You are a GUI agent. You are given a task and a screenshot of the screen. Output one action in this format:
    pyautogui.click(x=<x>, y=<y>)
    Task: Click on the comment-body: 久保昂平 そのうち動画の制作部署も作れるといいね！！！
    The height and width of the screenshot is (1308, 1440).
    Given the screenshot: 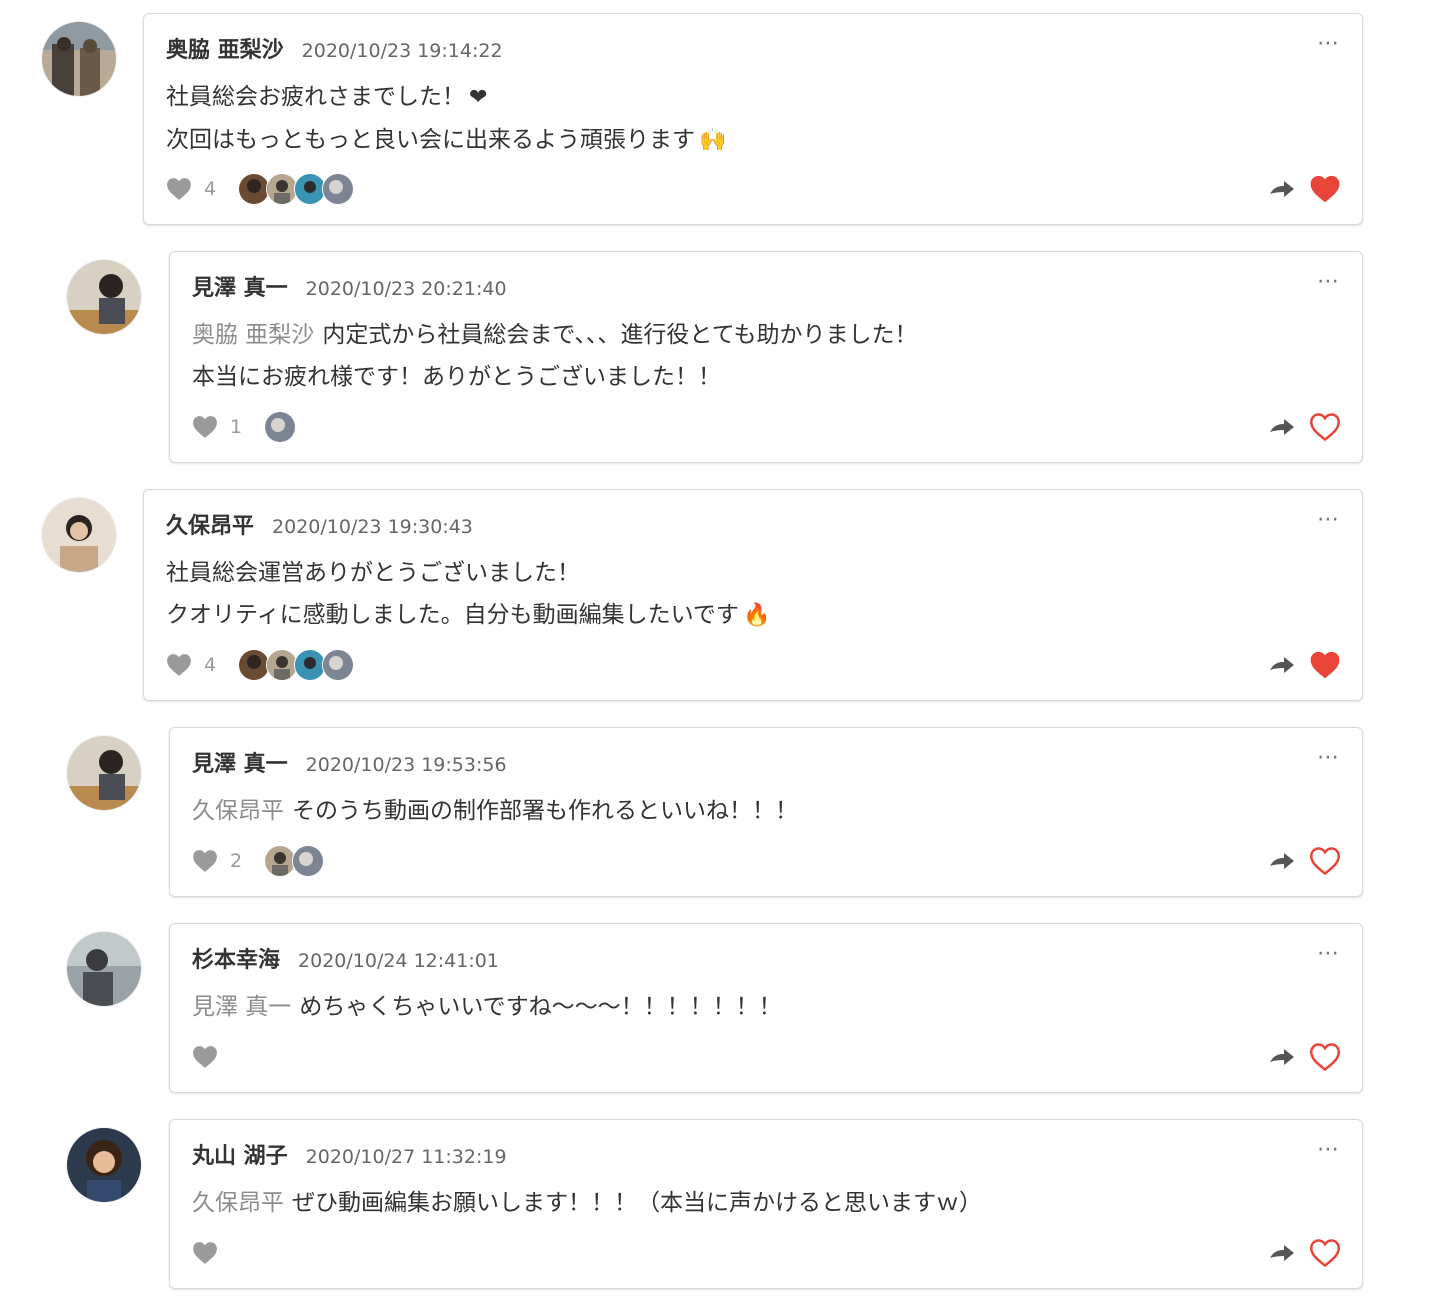 What is the action you would take?
    pyautogui.click(x=495, y=811)
    